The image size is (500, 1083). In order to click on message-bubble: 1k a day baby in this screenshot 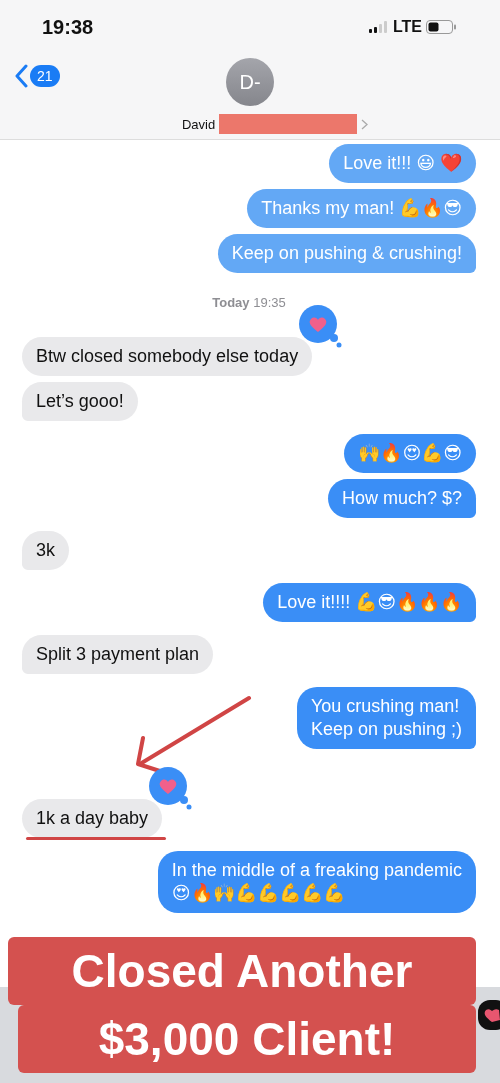, I will do `click(92, 818)`.